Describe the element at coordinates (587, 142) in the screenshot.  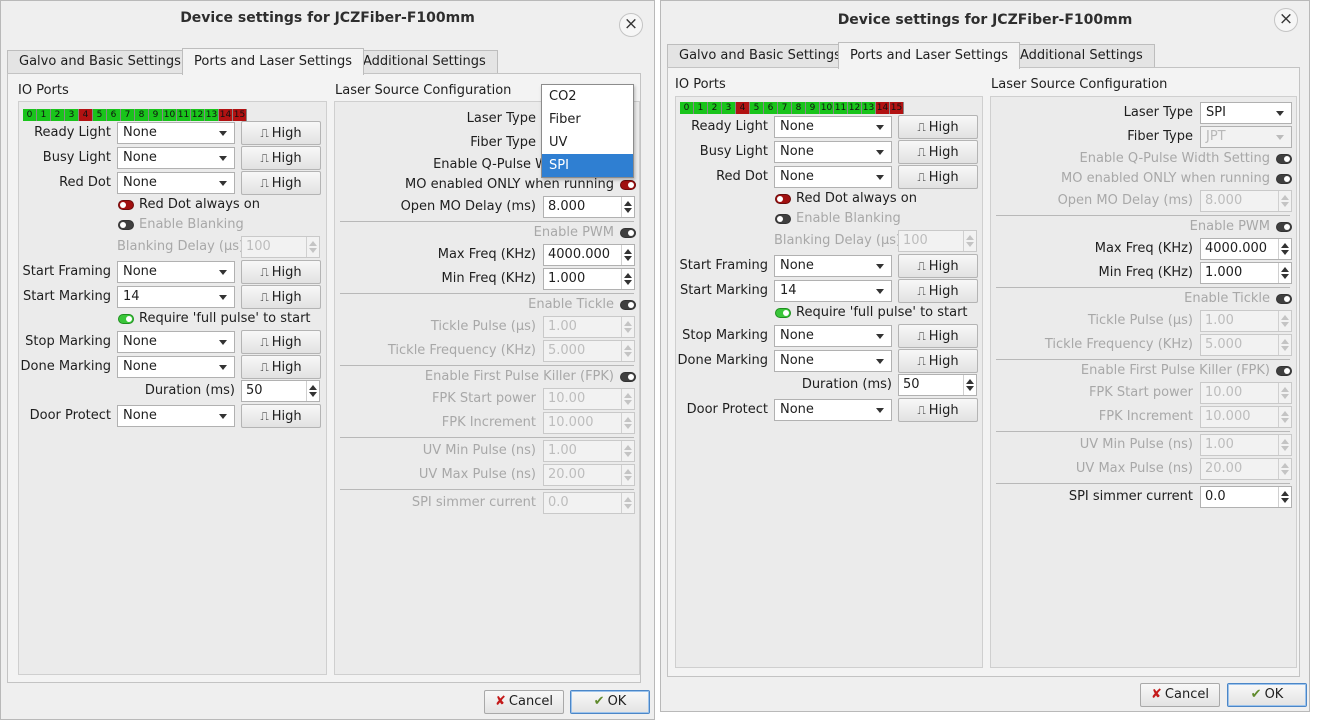
I see `laser-type-option-uv: UV` at that location.